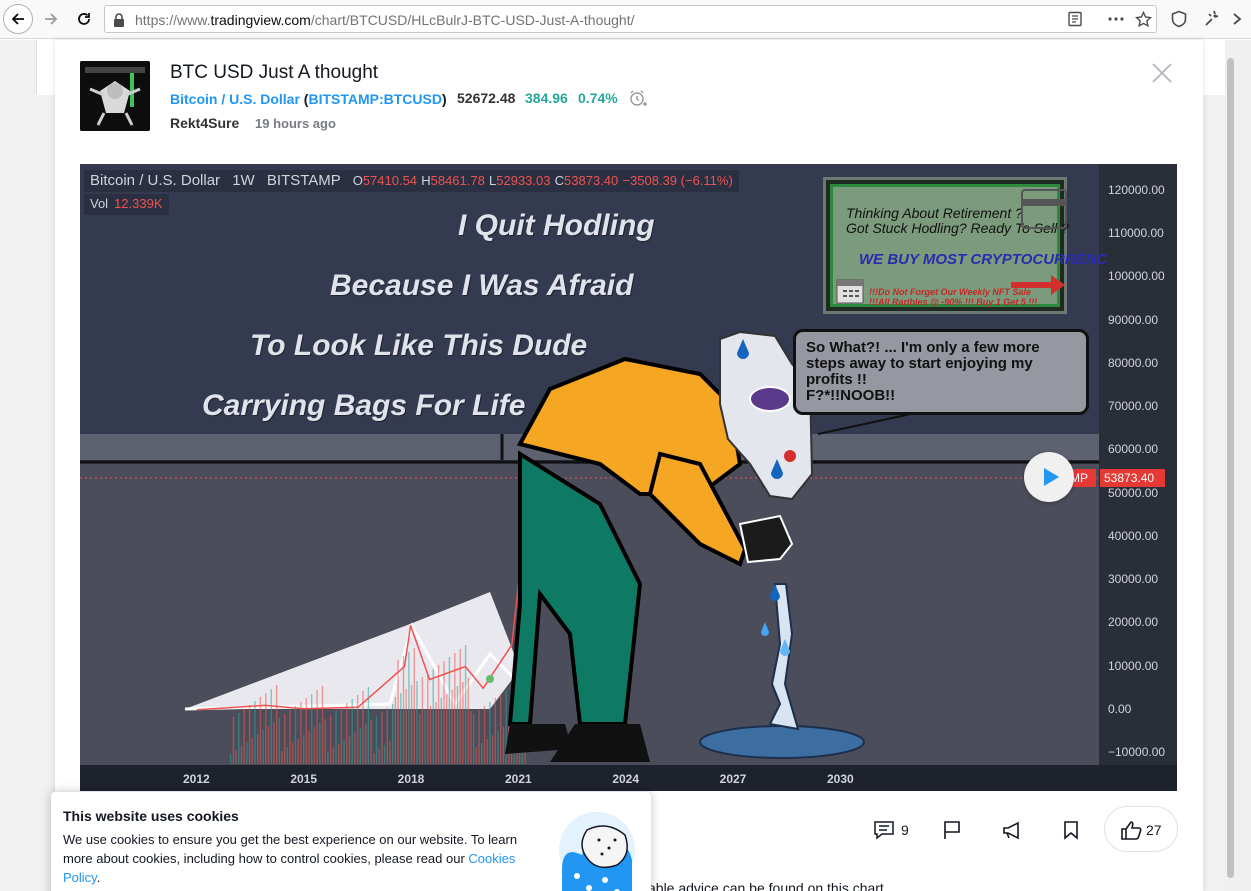 The image size is (1251, 891). What do you see at coordinates (486, 98) in the screenshot?
I see `last-price: 52672.48` at bounding box center [486, 98].